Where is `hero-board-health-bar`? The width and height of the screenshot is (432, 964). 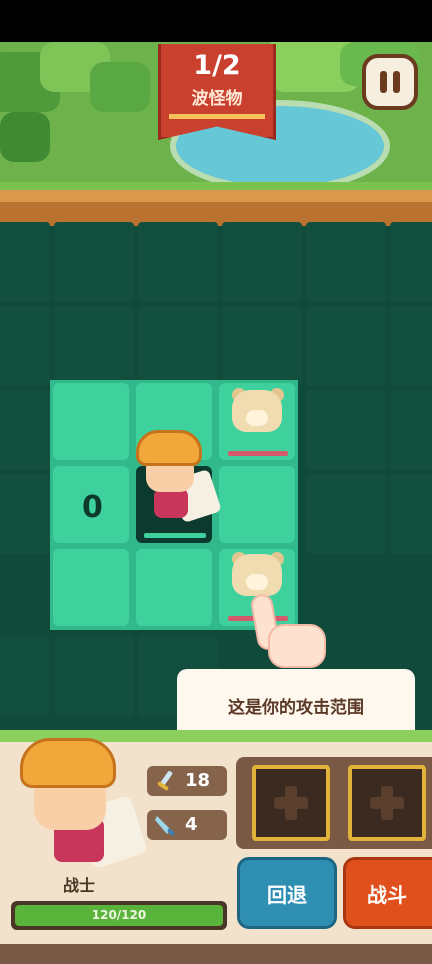 hero-board-health-bar is located at coordinates (175, 535).